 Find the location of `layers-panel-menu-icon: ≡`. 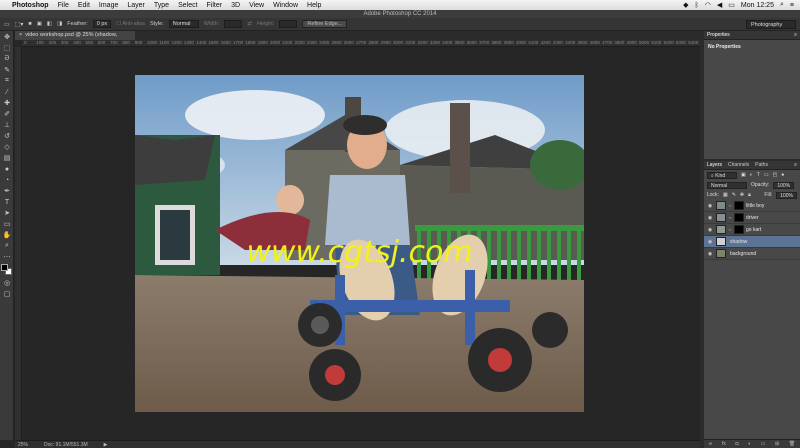

layers-panel-menu-icon: ≡ is located at coordinates (795, 165).